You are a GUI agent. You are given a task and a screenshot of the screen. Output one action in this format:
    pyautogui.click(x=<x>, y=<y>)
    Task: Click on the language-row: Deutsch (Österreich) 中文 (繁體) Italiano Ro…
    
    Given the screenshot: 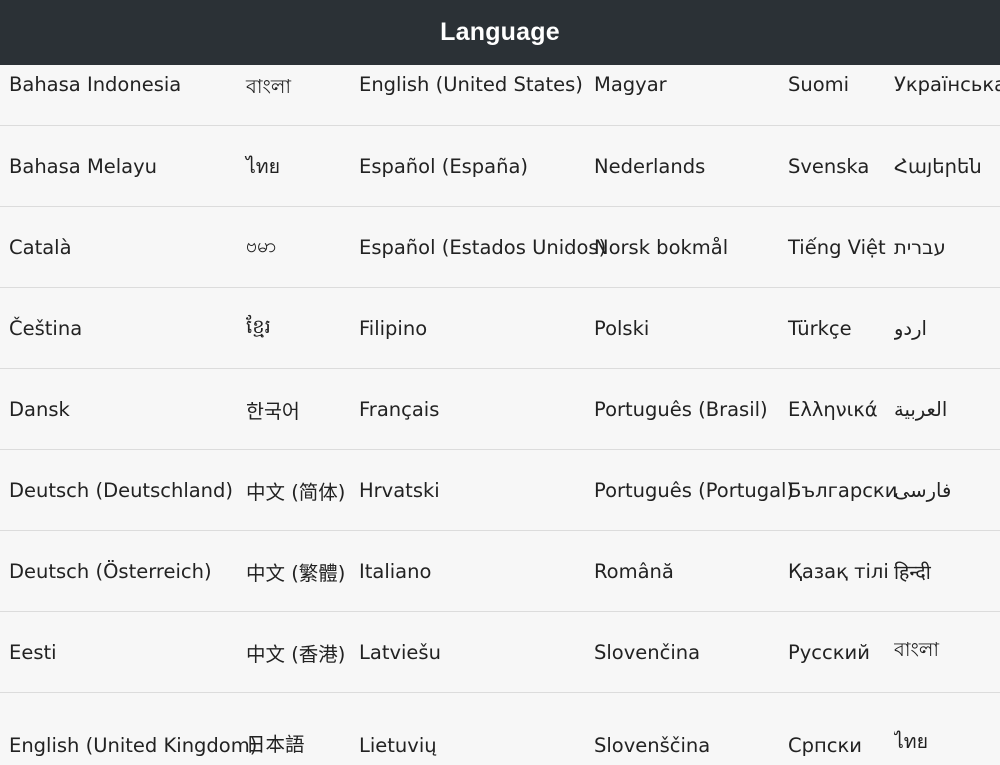 What is the action you would take?
    pyautogui.click(x=500, y=571)
    